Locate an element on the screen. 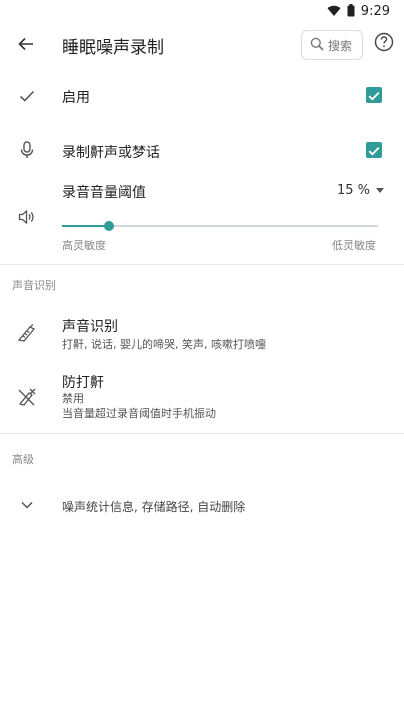  help-button is located at coordinates (384, 44).